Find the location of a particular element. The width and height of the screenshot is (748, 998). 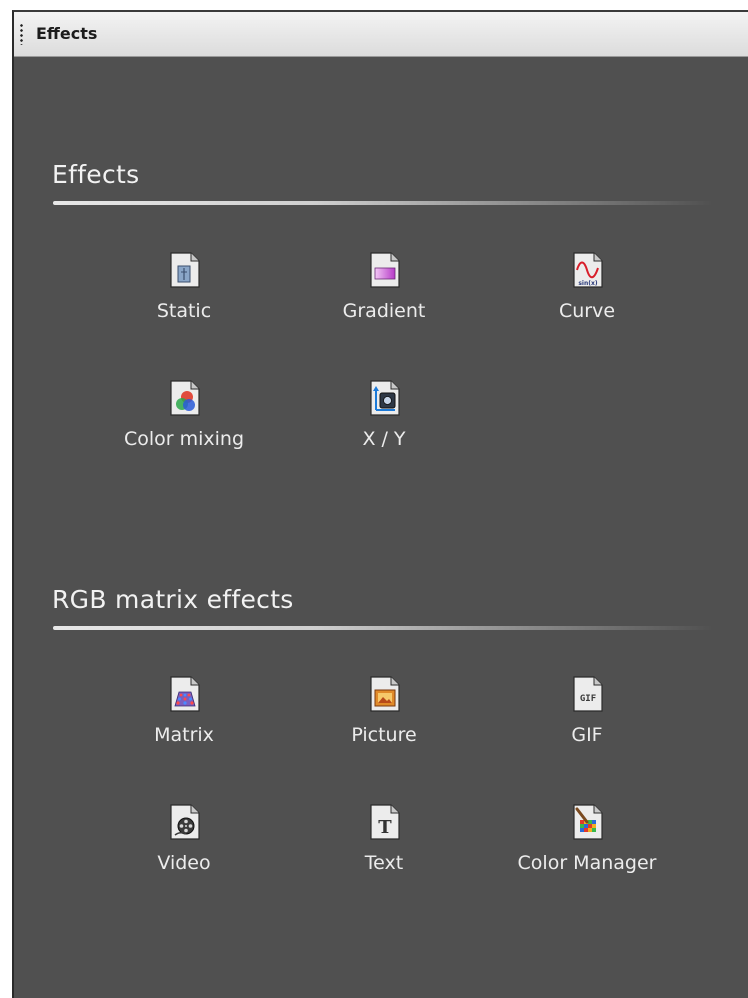

effect-item-color-mixing: Color mixing is located at coordinates (184, 430).